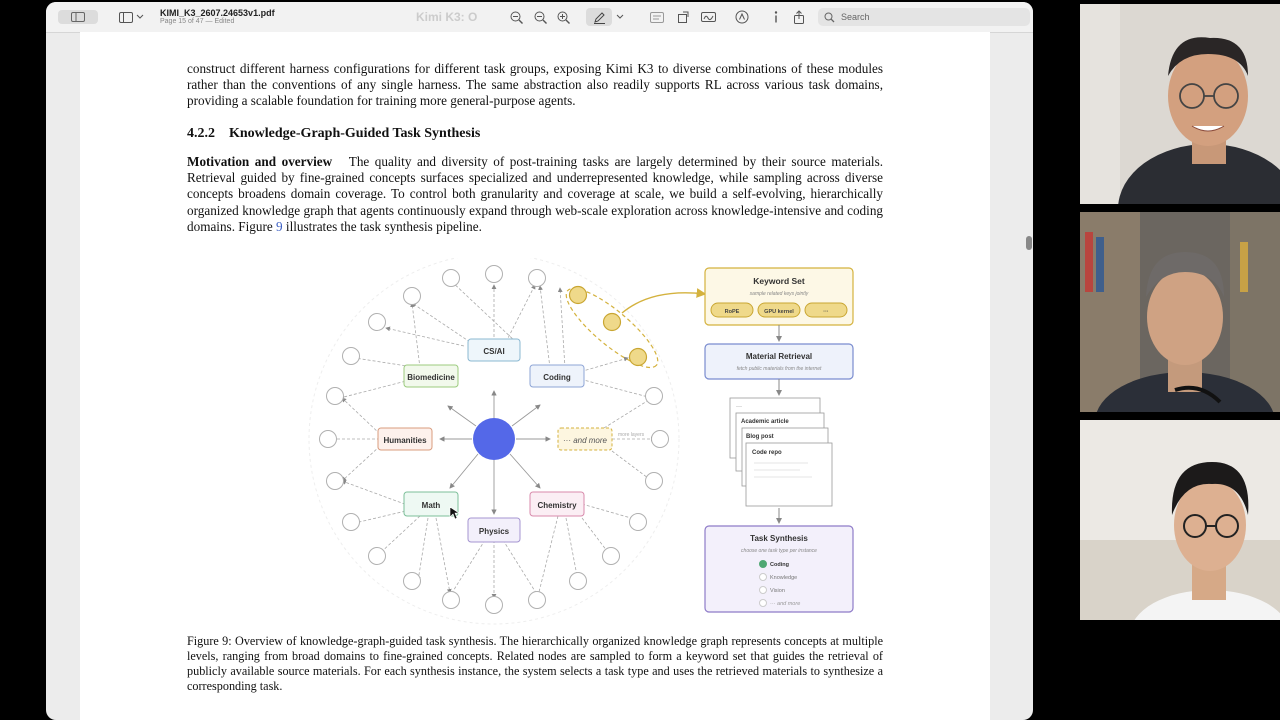 The image size is (1280, 720). I want to click on graph-center-node, so click(494, 439).